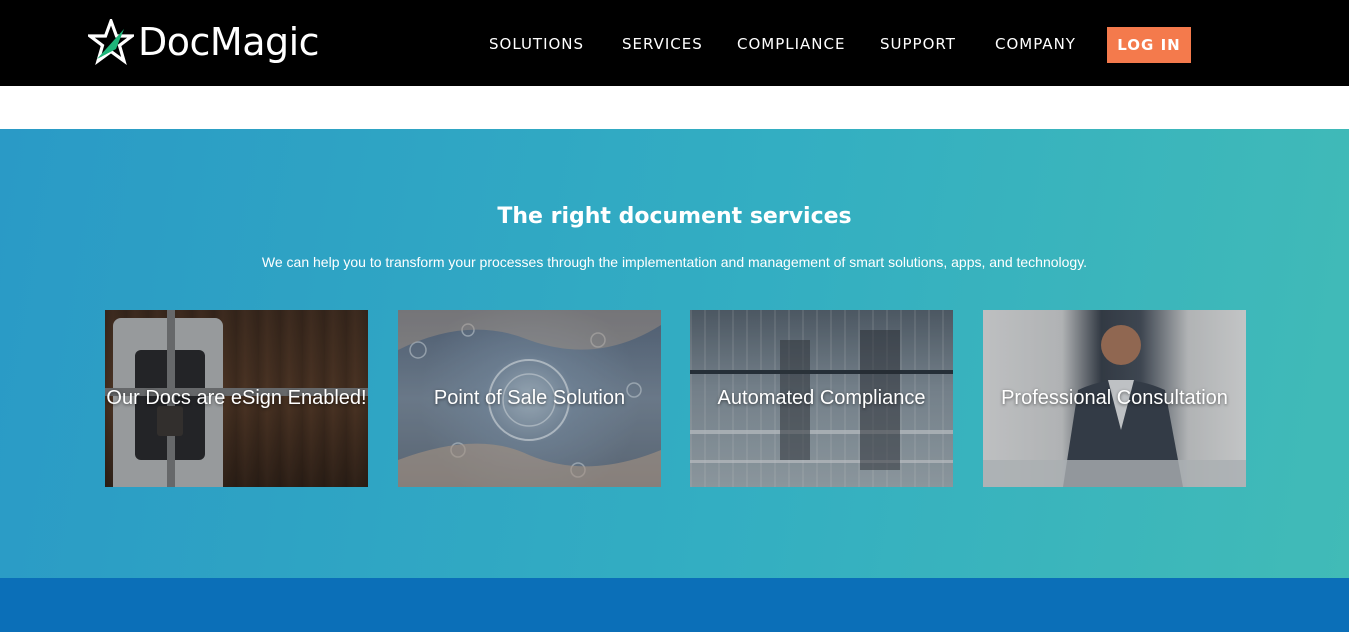 The height and width of the screenshot is (632, 1349). I want to click on card-label: Point of Sale Solution, so click(529, 398).